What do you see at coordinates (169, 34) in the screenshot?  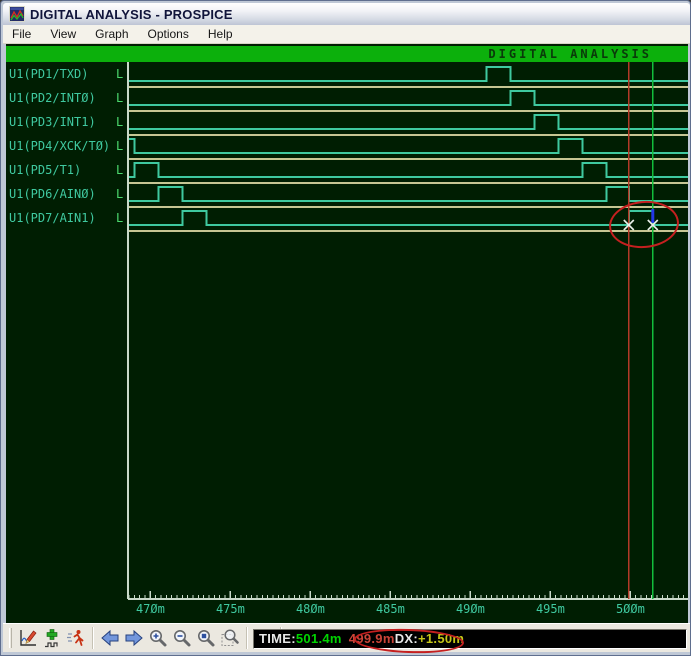 I see `menu-options: Options` at bounding box center [169, 34].